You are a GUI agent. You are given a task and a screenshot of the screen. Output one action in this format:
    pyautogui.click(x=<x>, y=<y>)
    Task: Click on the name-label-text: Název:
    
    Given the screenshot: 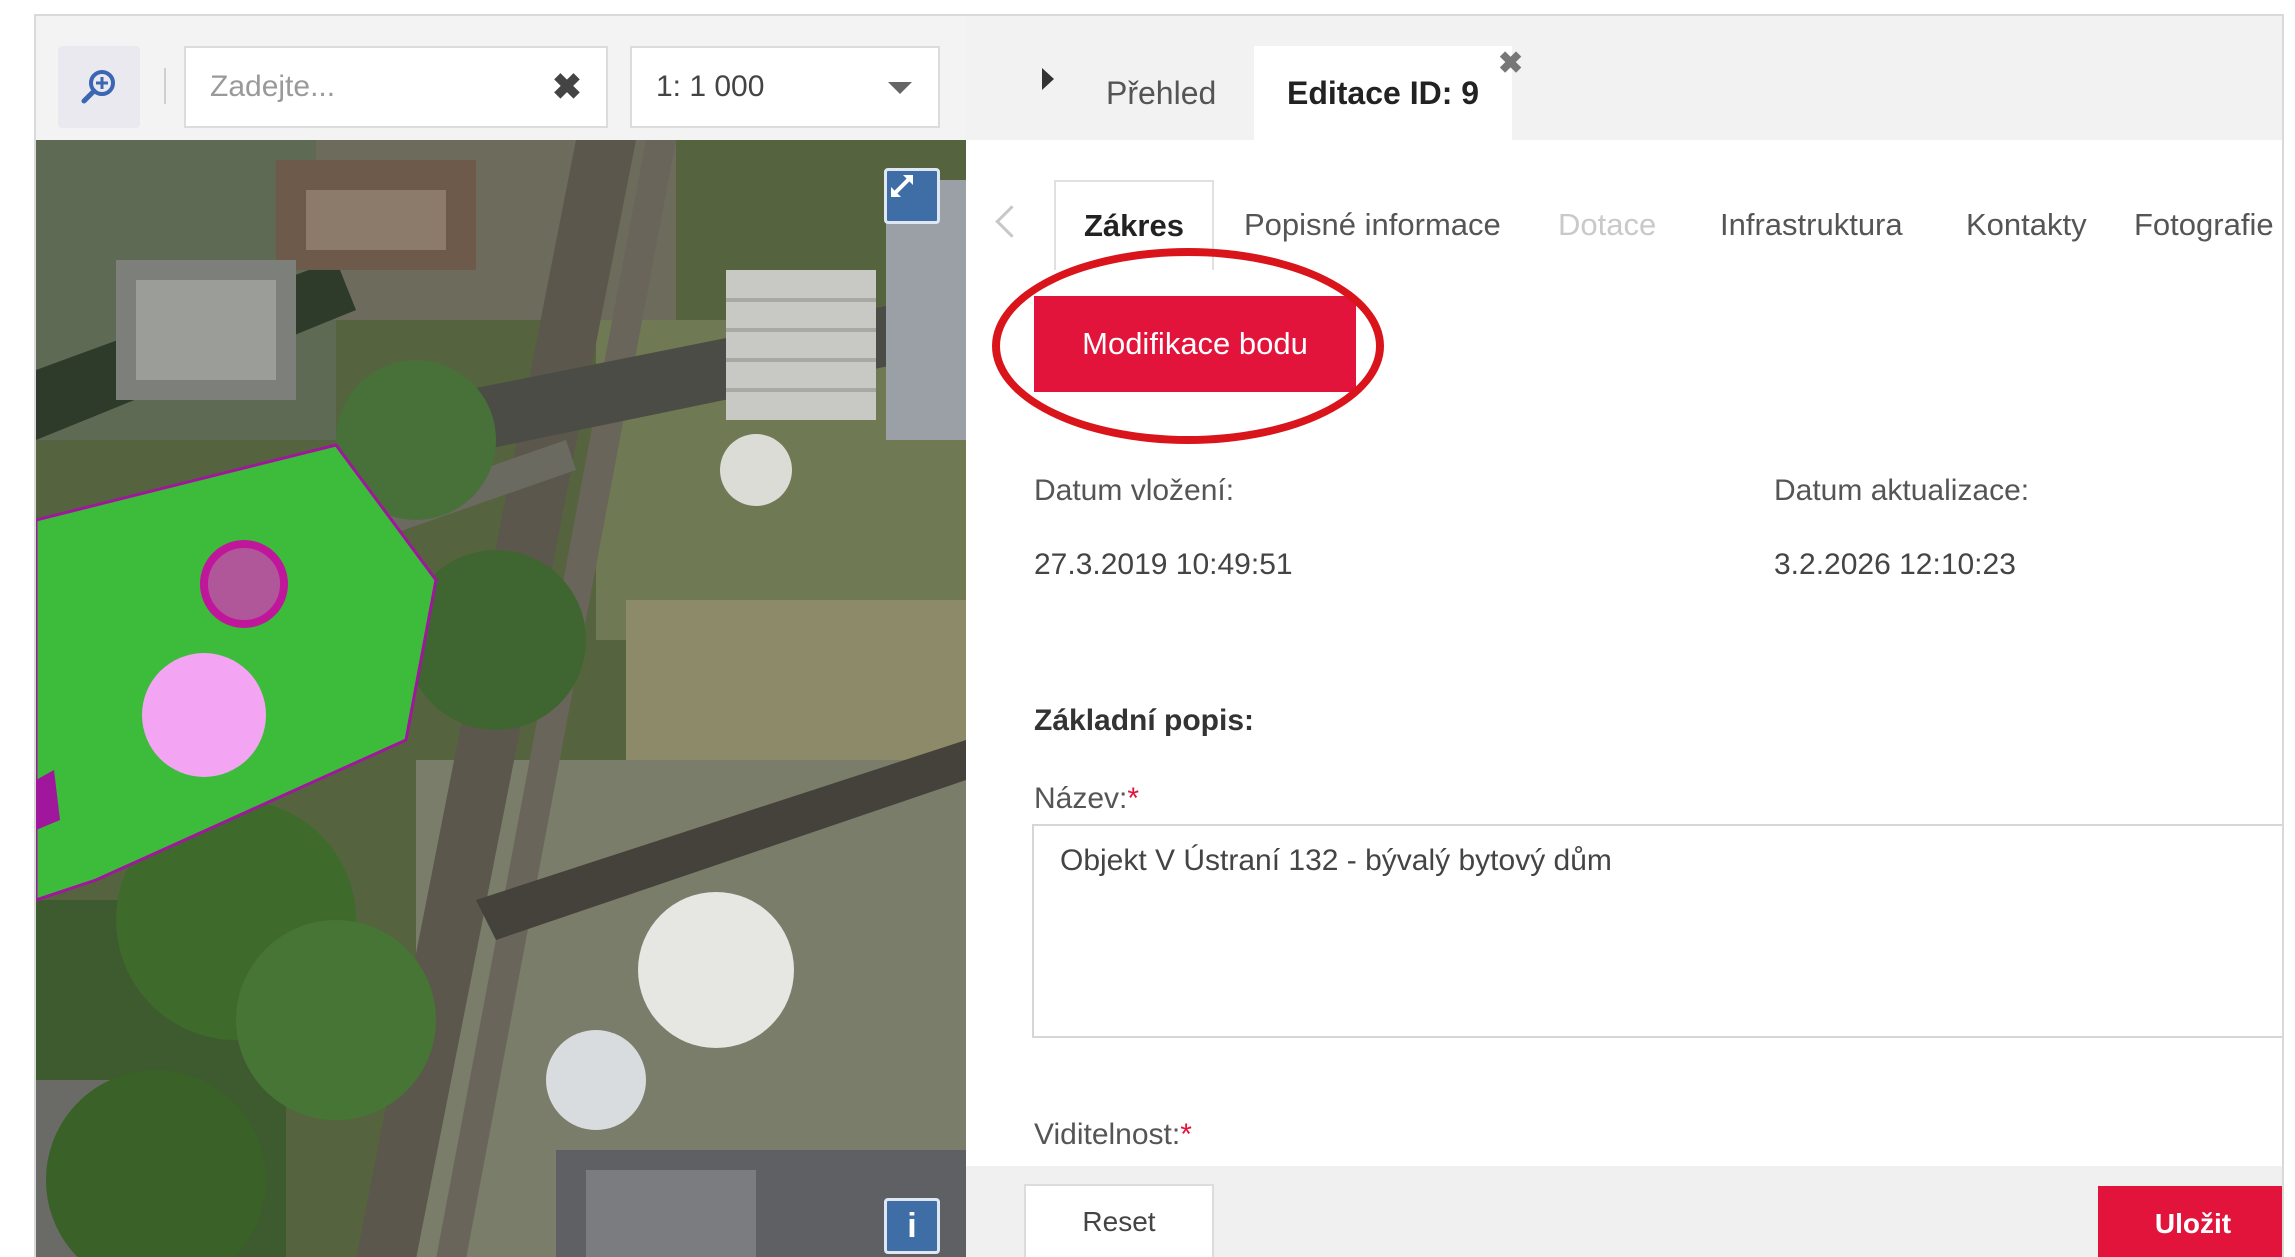 What is the action you would take?
    pyautogui.click(x=1081, y=798)
    